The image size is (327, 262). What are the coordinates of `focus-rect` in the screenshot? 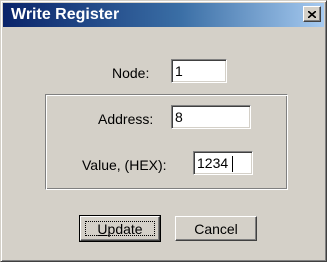 It's located at (120, 228).